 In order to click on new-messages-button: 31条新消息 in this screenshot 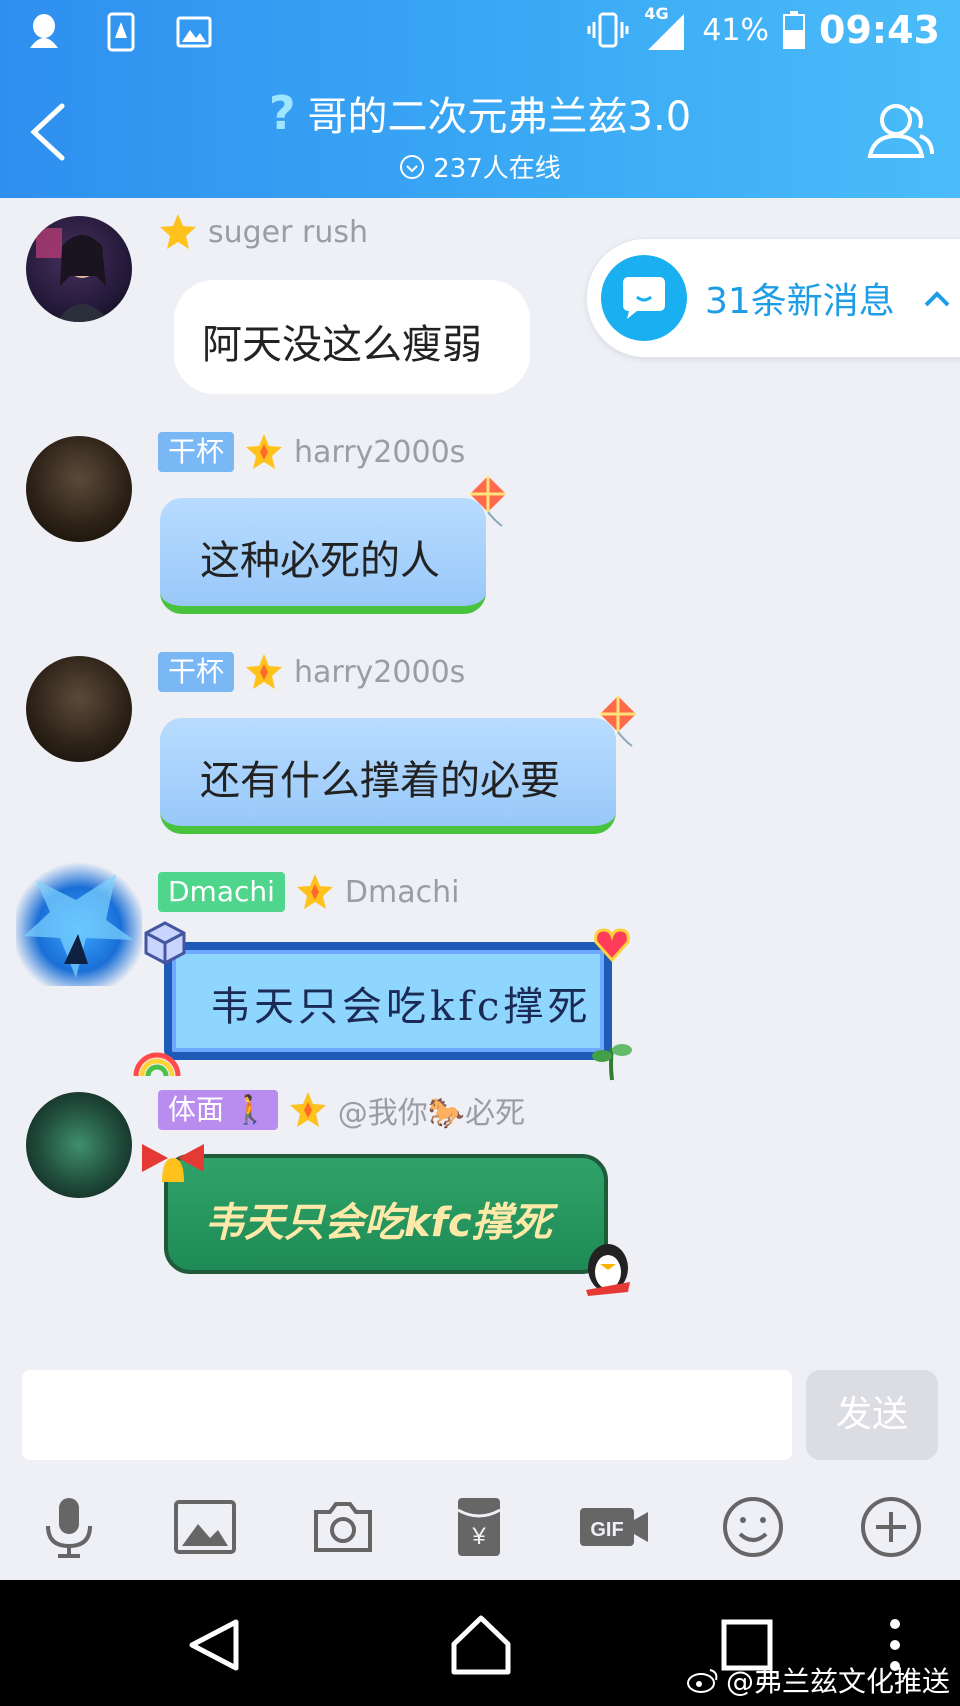, I will do `click(773, 298)`.